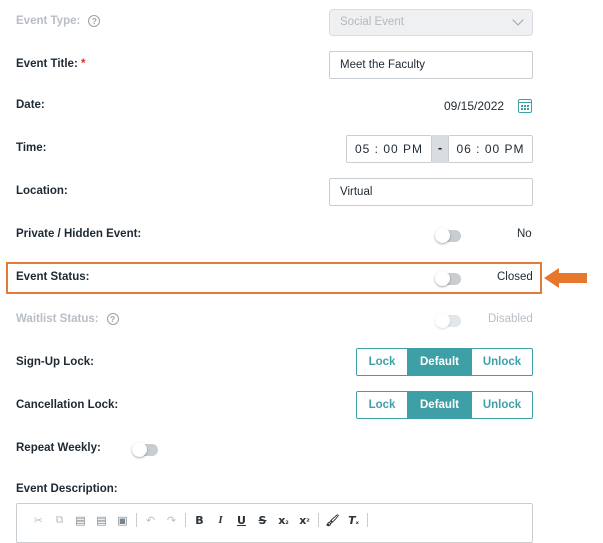 The height and width of the screenshot is (543, 603). What do you see at coordinates (431, 192) in the screenshot?
I see `location-input: Virtual` at bounding box center [431, 192].